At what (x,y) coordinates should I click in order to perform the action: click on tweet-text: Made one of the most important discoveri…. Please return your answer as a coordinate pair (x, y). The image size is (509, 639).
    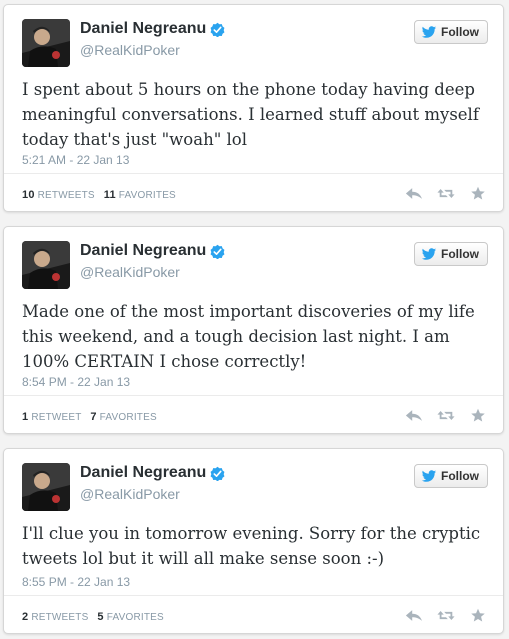
    Looking at the image, I should click on (248, 336).